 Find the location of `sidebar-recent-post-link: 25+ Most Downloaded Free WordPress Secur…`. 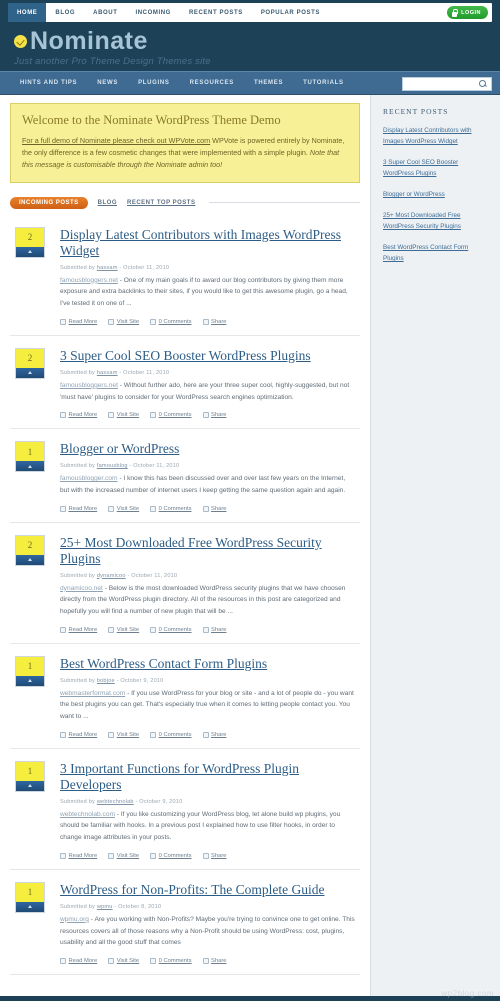

sidebar-recent-post-link: 25+ Most Downloaded Free WordPress Secur… is located at coordinates (436, 221).